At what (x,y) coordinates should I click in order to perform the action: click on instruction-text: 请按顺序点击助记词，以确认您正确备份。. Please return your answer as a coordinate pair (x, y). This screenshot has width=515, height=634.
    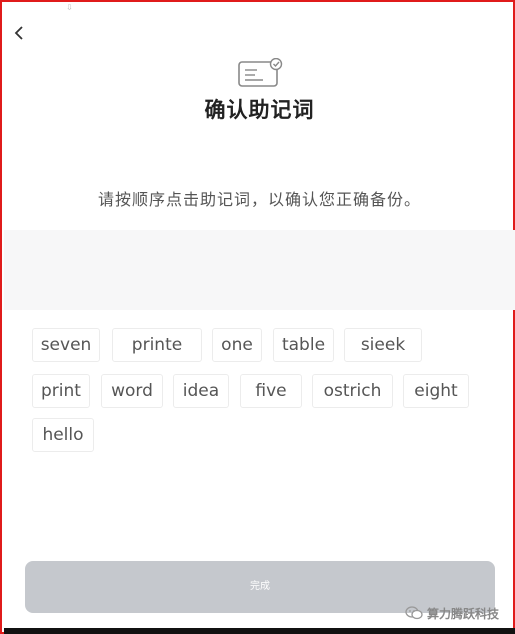
    Looking at the image, I should click on (259, 199).